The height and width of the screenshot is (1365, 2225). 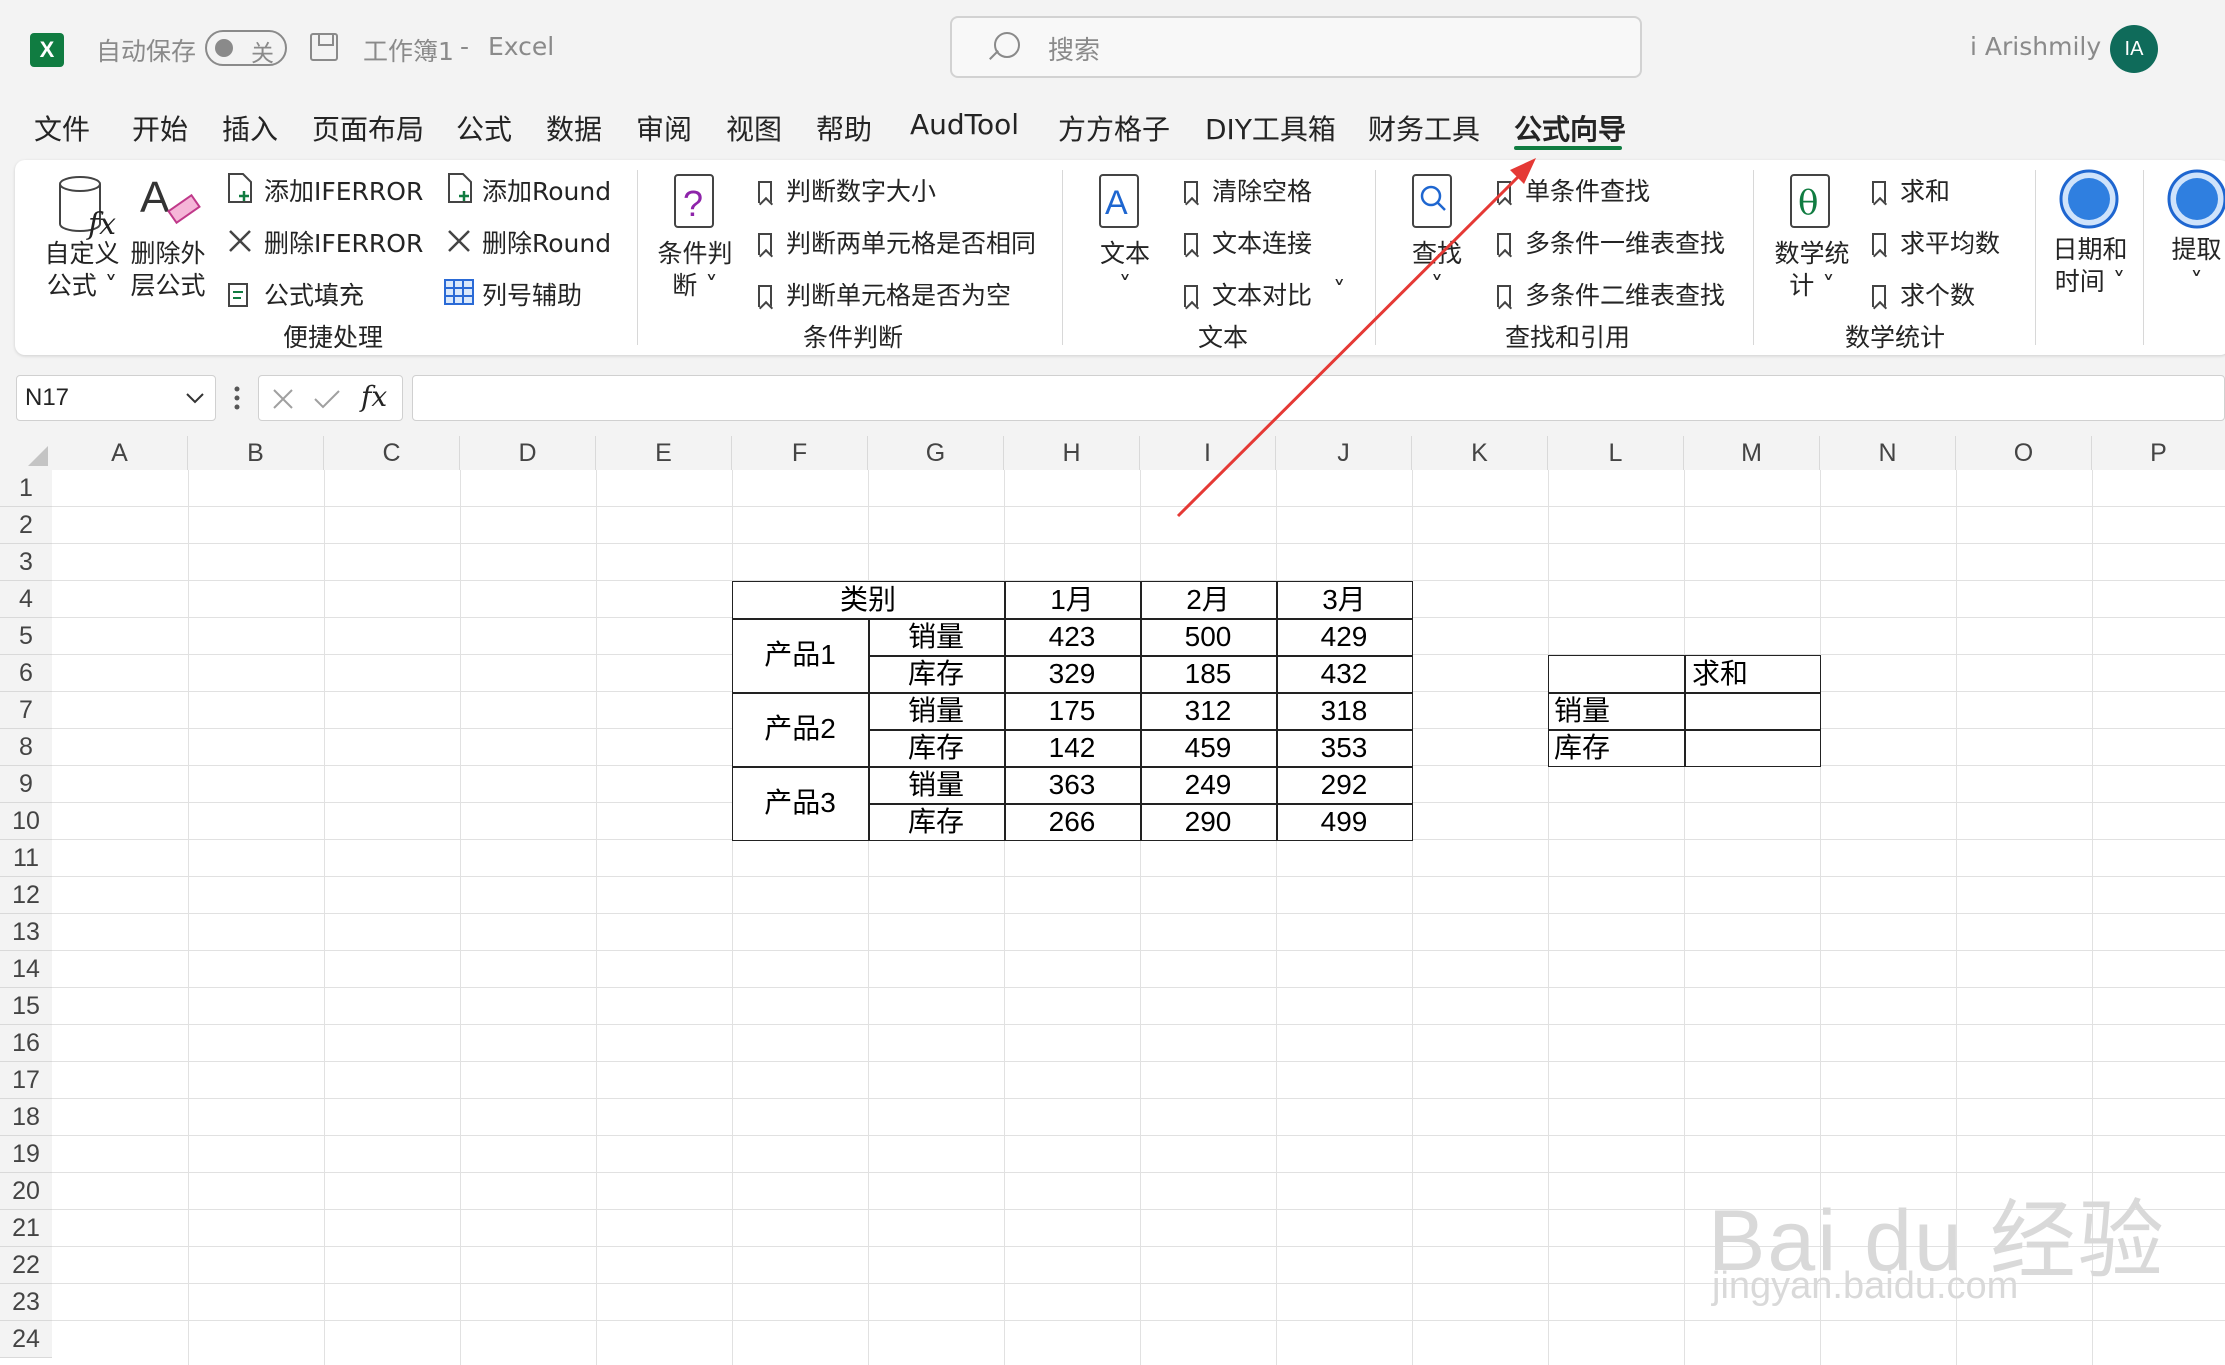 What do you see at coordinates (884, 294) in the screenshot?
I see `judge-cell-empty: 判断单元格是否为空` at bounding box center [884, 294].